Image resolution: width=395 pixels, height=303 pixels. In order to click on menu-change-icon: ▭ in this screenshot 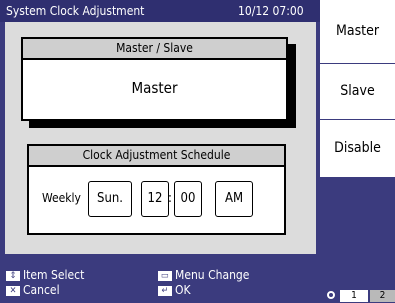, I will do `click(165, 275)`.